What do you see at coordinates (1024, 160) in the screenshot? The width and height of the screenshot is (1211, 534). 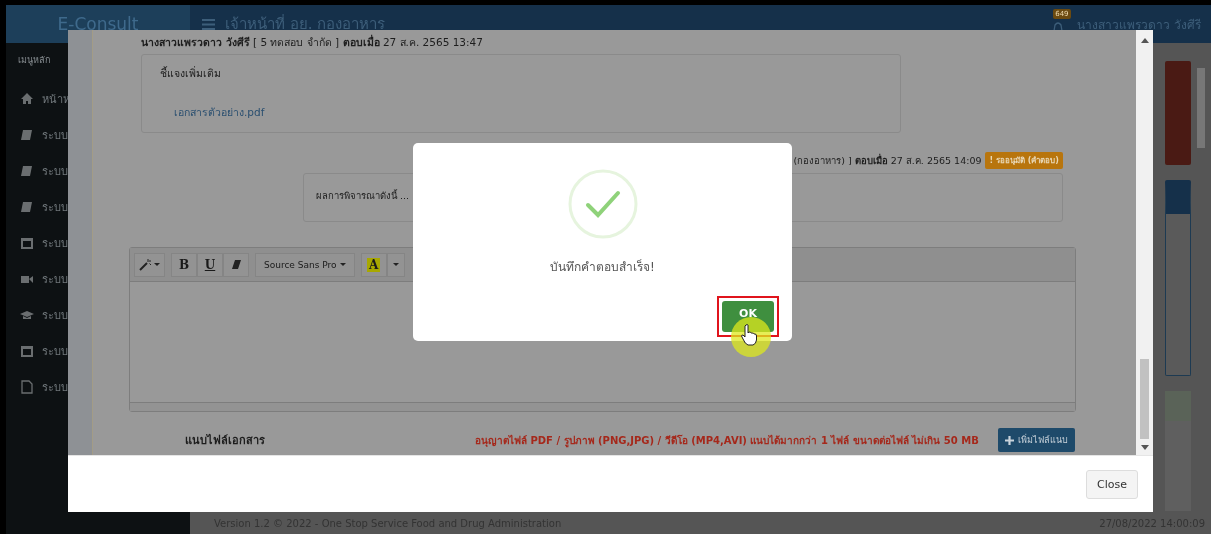 I see `status-badge: ! รออนุมัติ (คำตอบ)` at bounding box center [1024, 160].